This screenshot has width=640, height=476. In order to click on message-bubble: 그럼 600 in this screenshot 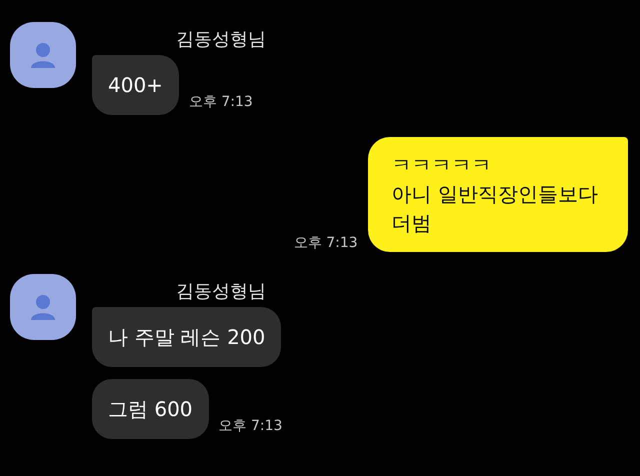, I will do `click(150, 409)`.